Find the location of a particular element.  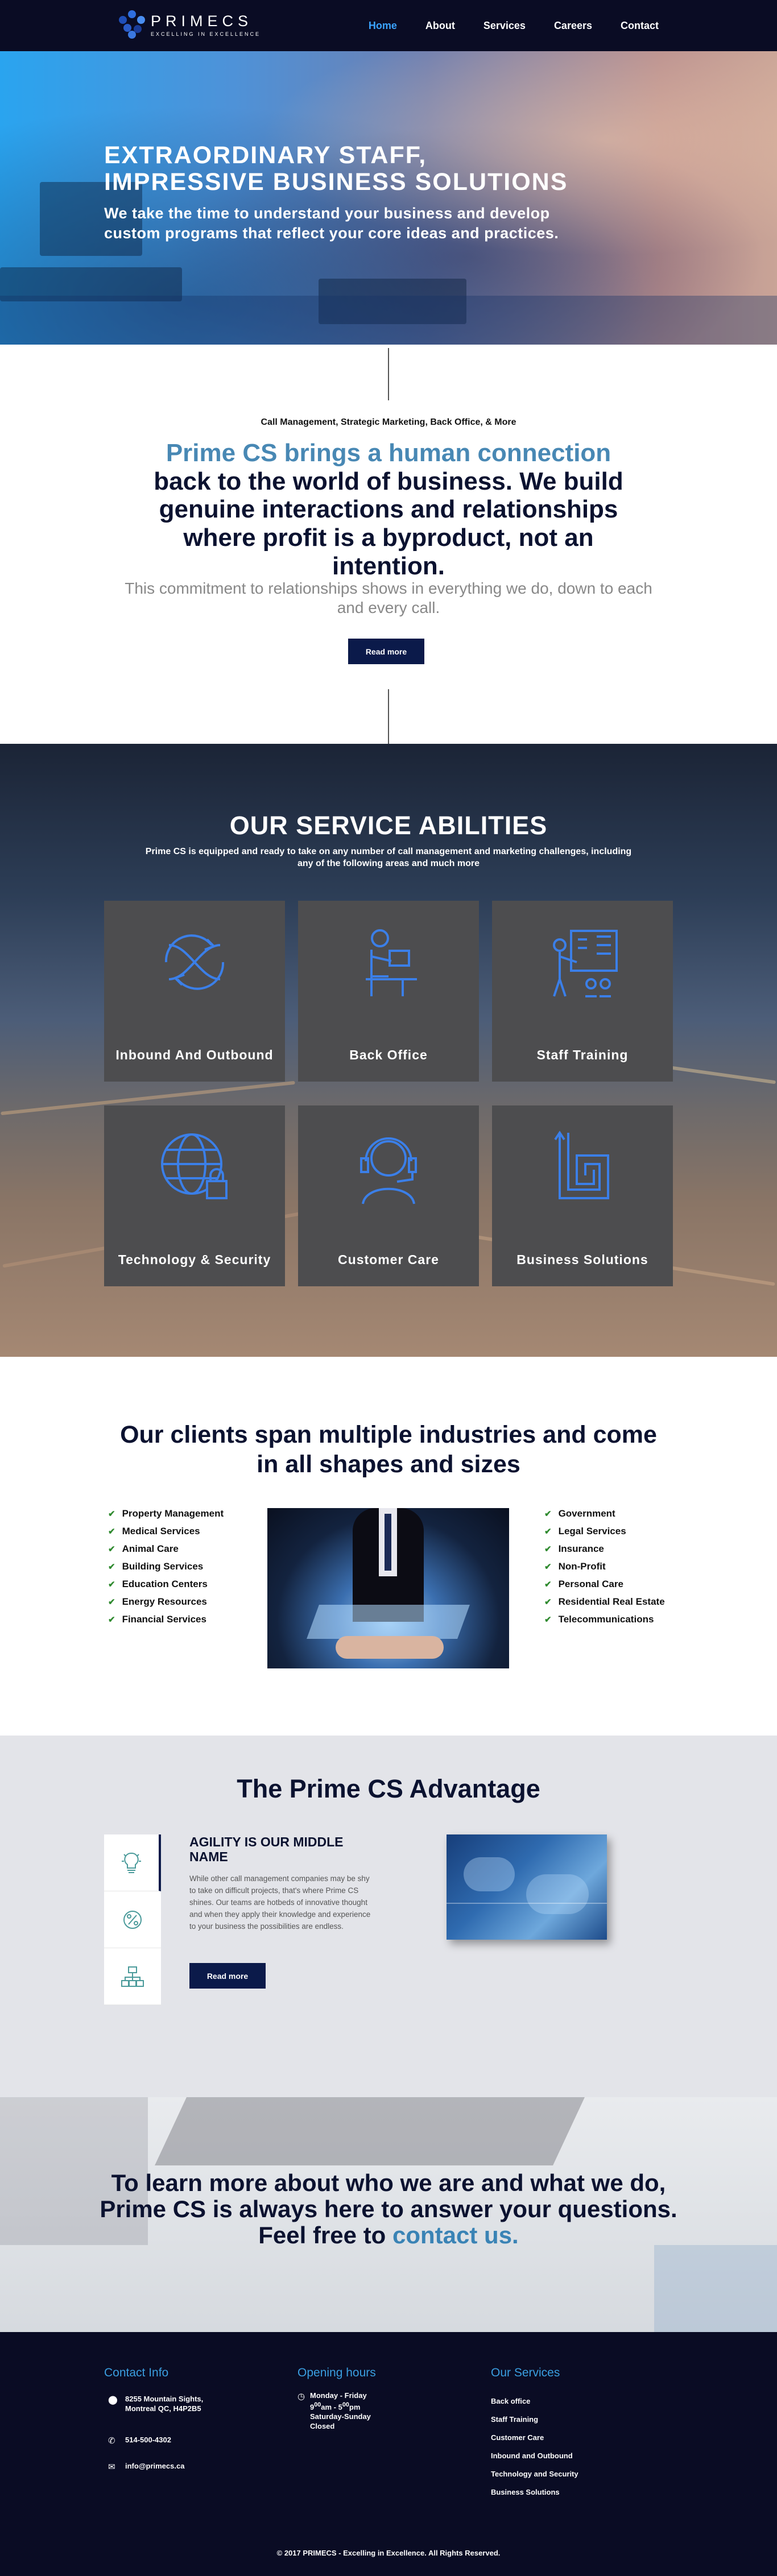

desk-person-icon is located at coordinates (391, 962).